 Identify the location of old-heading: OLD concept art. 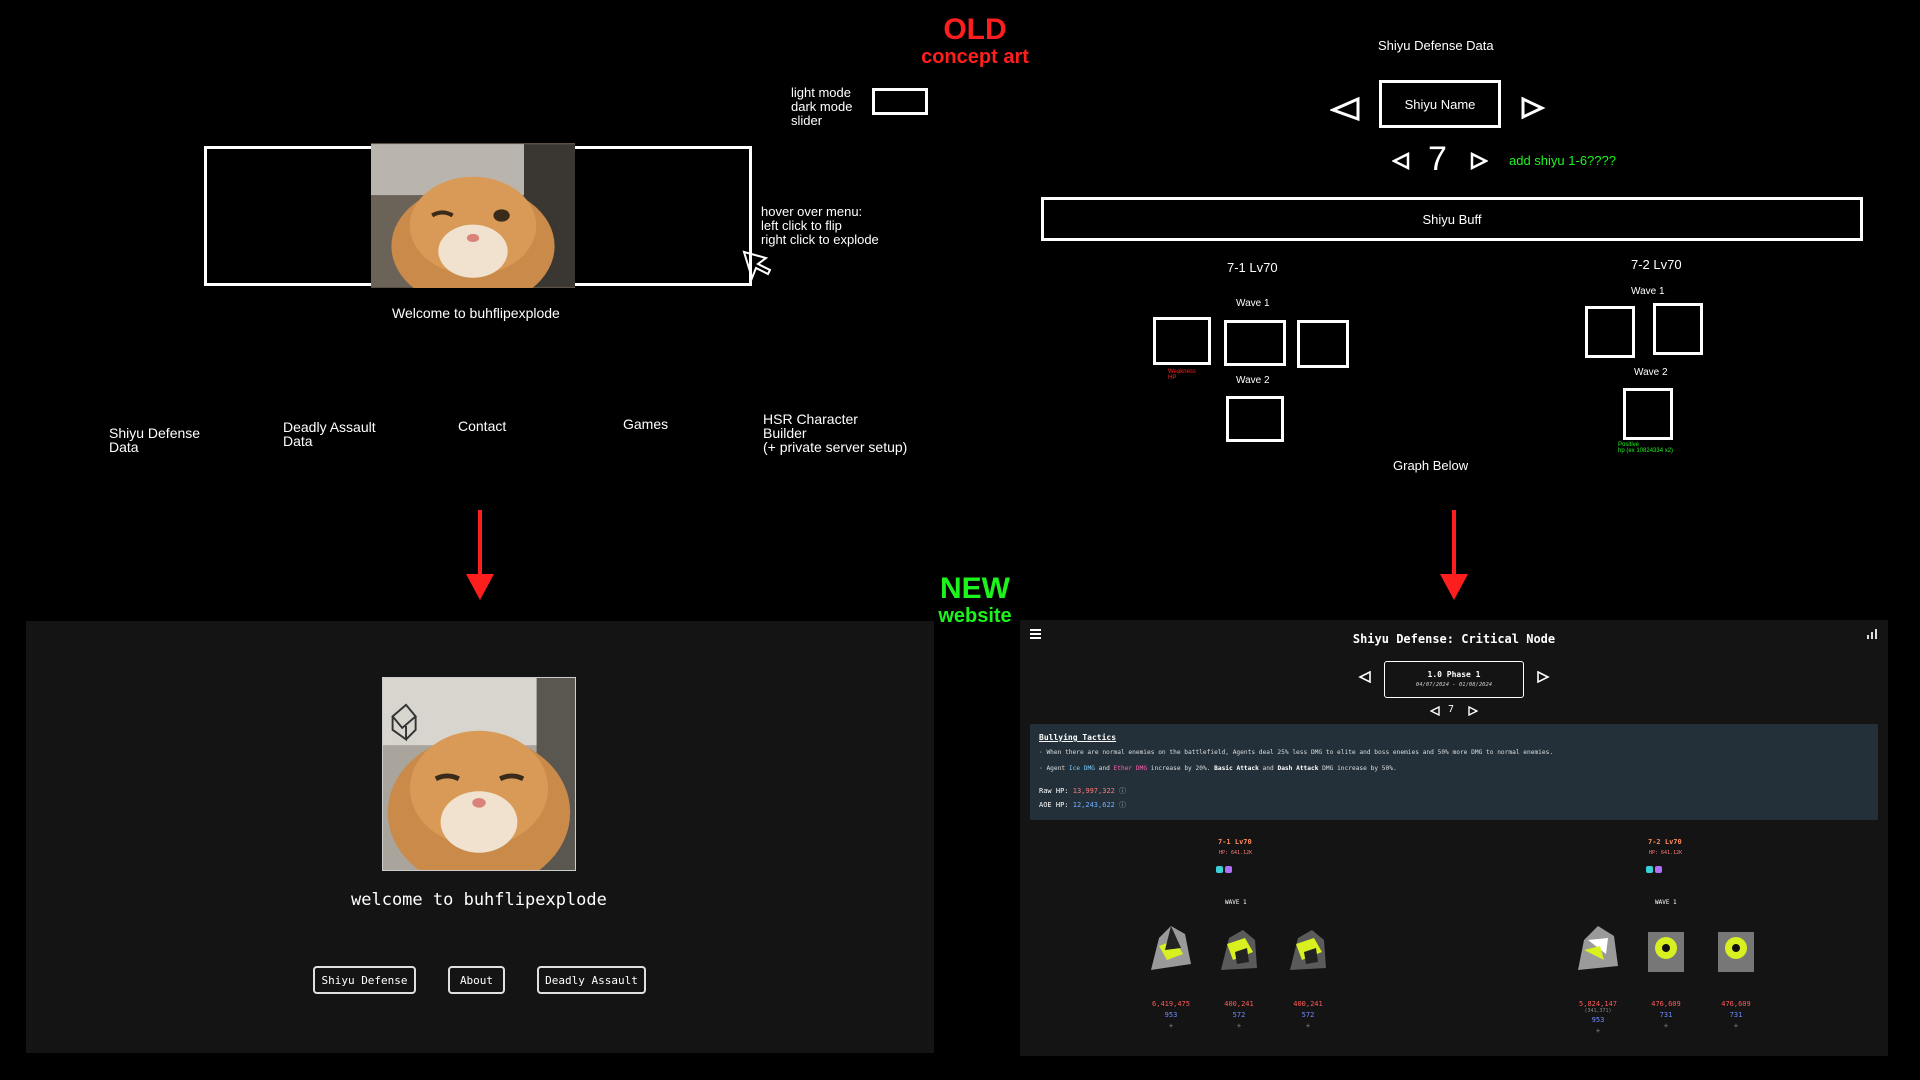
(975, 41).